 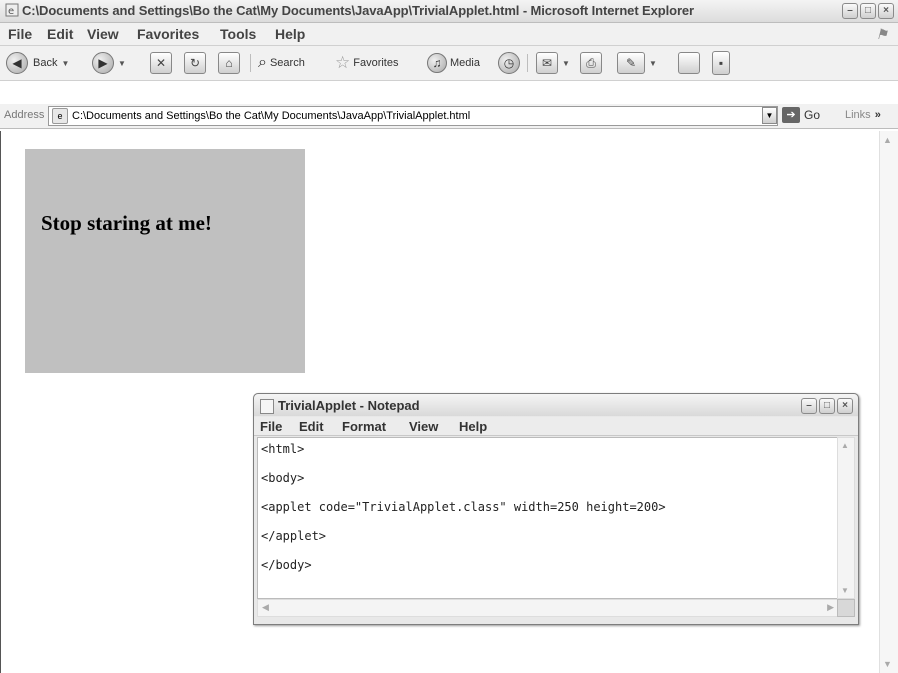 I want to click on back-button: ◀ Back ▼, so click(x=37, y=63).